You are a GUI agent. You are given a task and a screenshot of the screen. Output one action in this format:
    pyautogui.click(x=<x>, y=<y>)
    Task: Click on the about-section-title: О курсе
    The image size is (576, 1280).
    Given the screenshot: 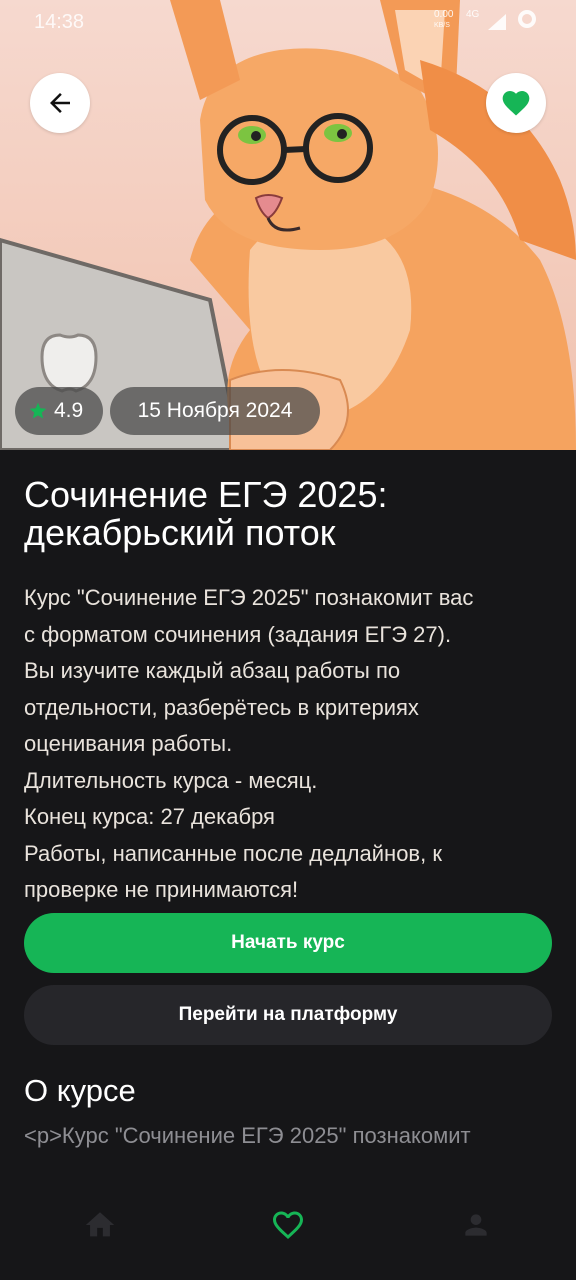 What is the action you would take?
    pyautogui.click(x=80, y=1090)
    